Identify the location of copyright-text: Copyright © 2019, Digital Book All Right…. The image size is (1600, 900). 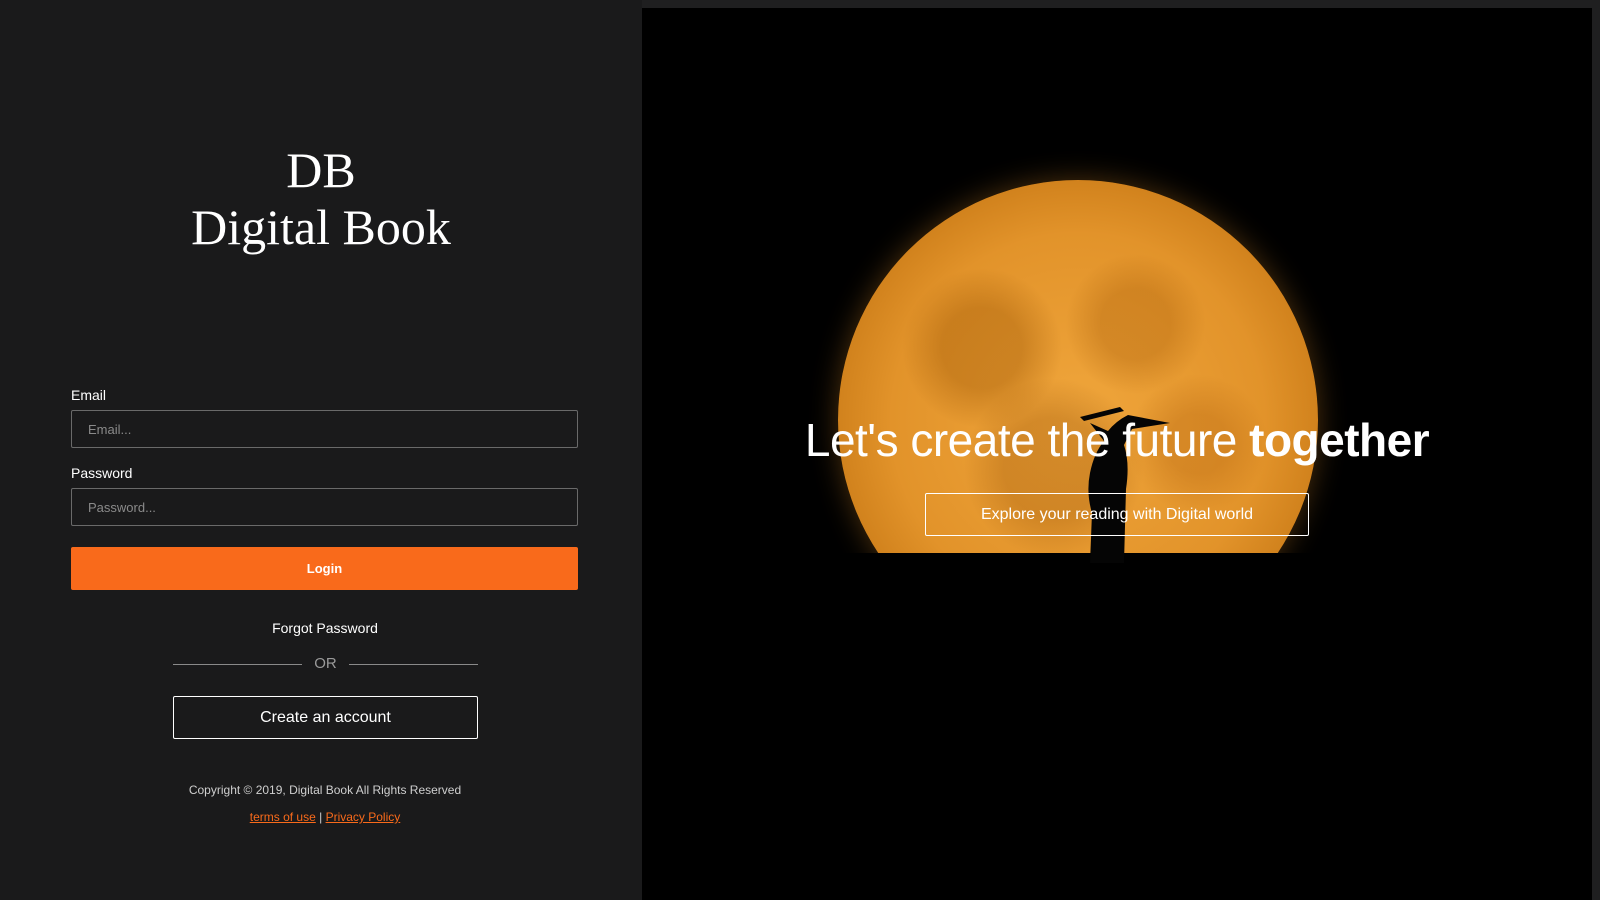
(325, 790).